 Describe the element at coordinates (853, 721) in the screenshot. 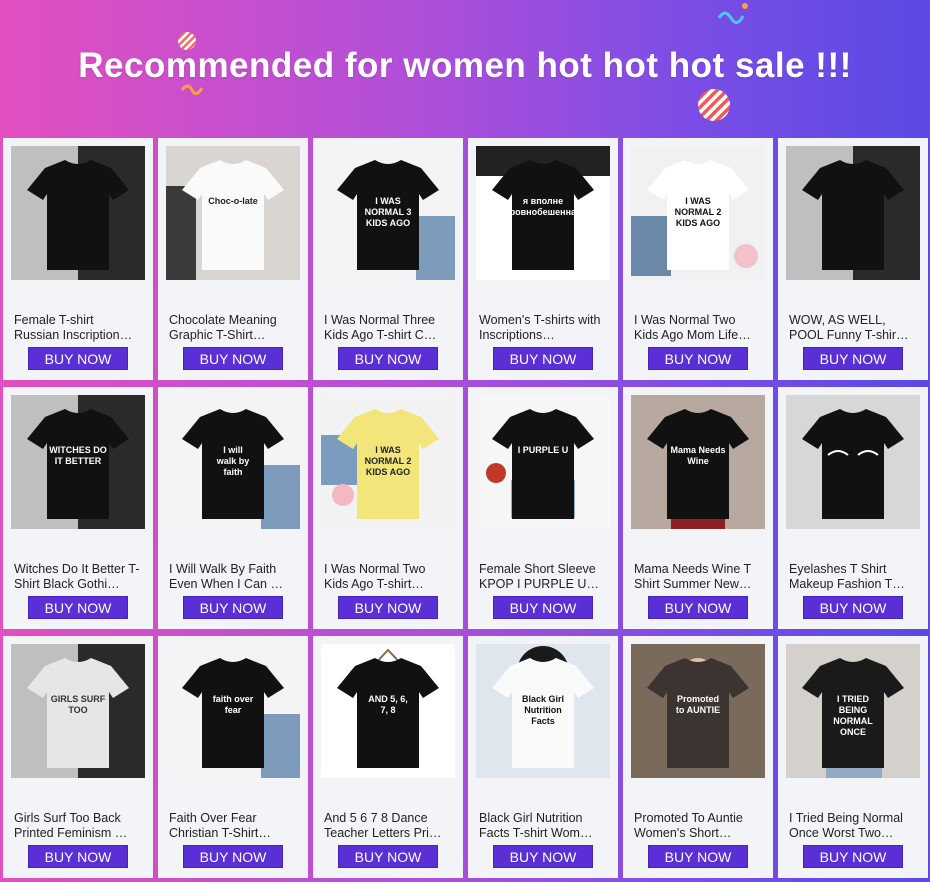

I see `svg-text: NORMAL` at that location.